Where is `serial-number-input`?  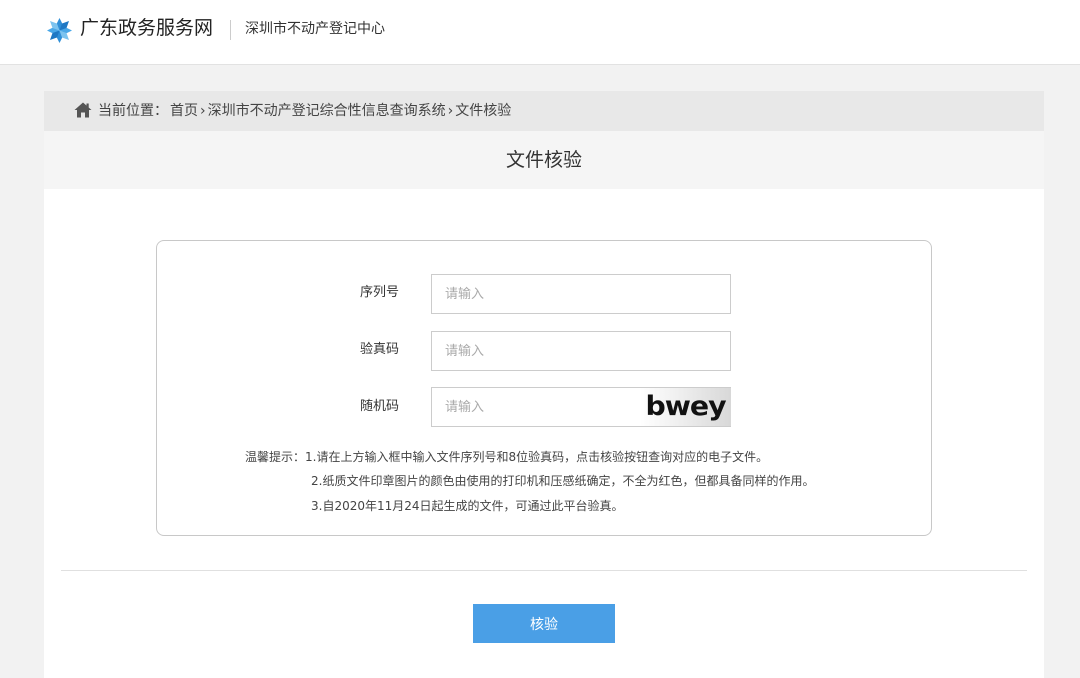 serial-number-input is located at coordinates (581, 294).